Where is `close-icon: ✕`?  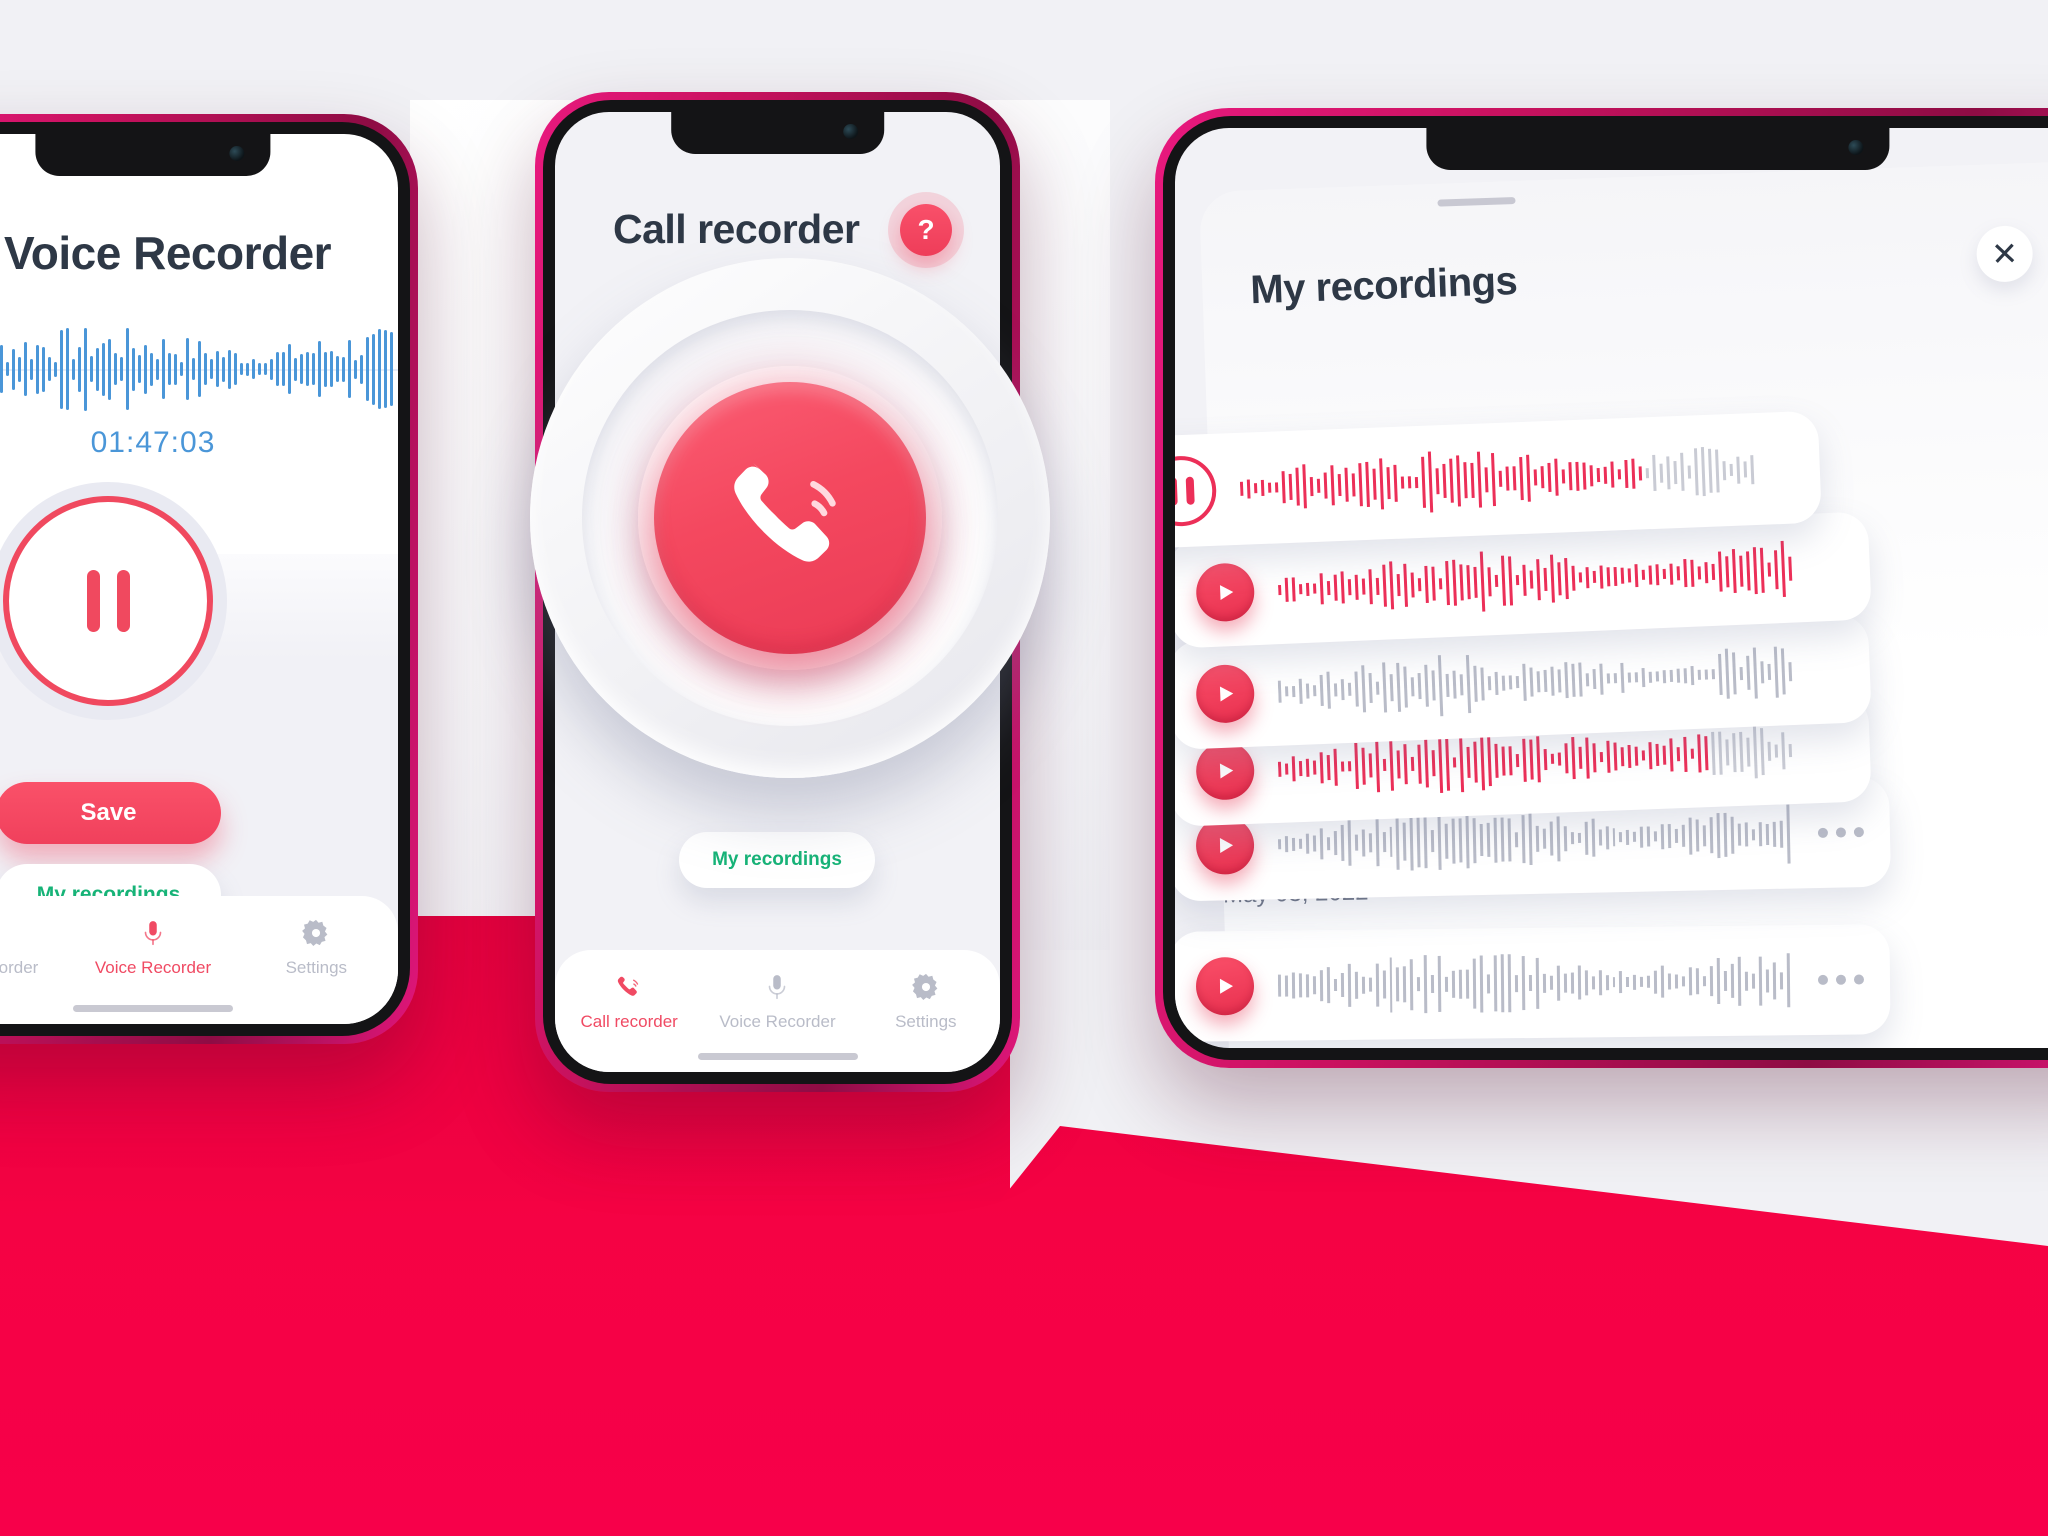
close-icon: ✕ is located at coordinates (2004, 253).